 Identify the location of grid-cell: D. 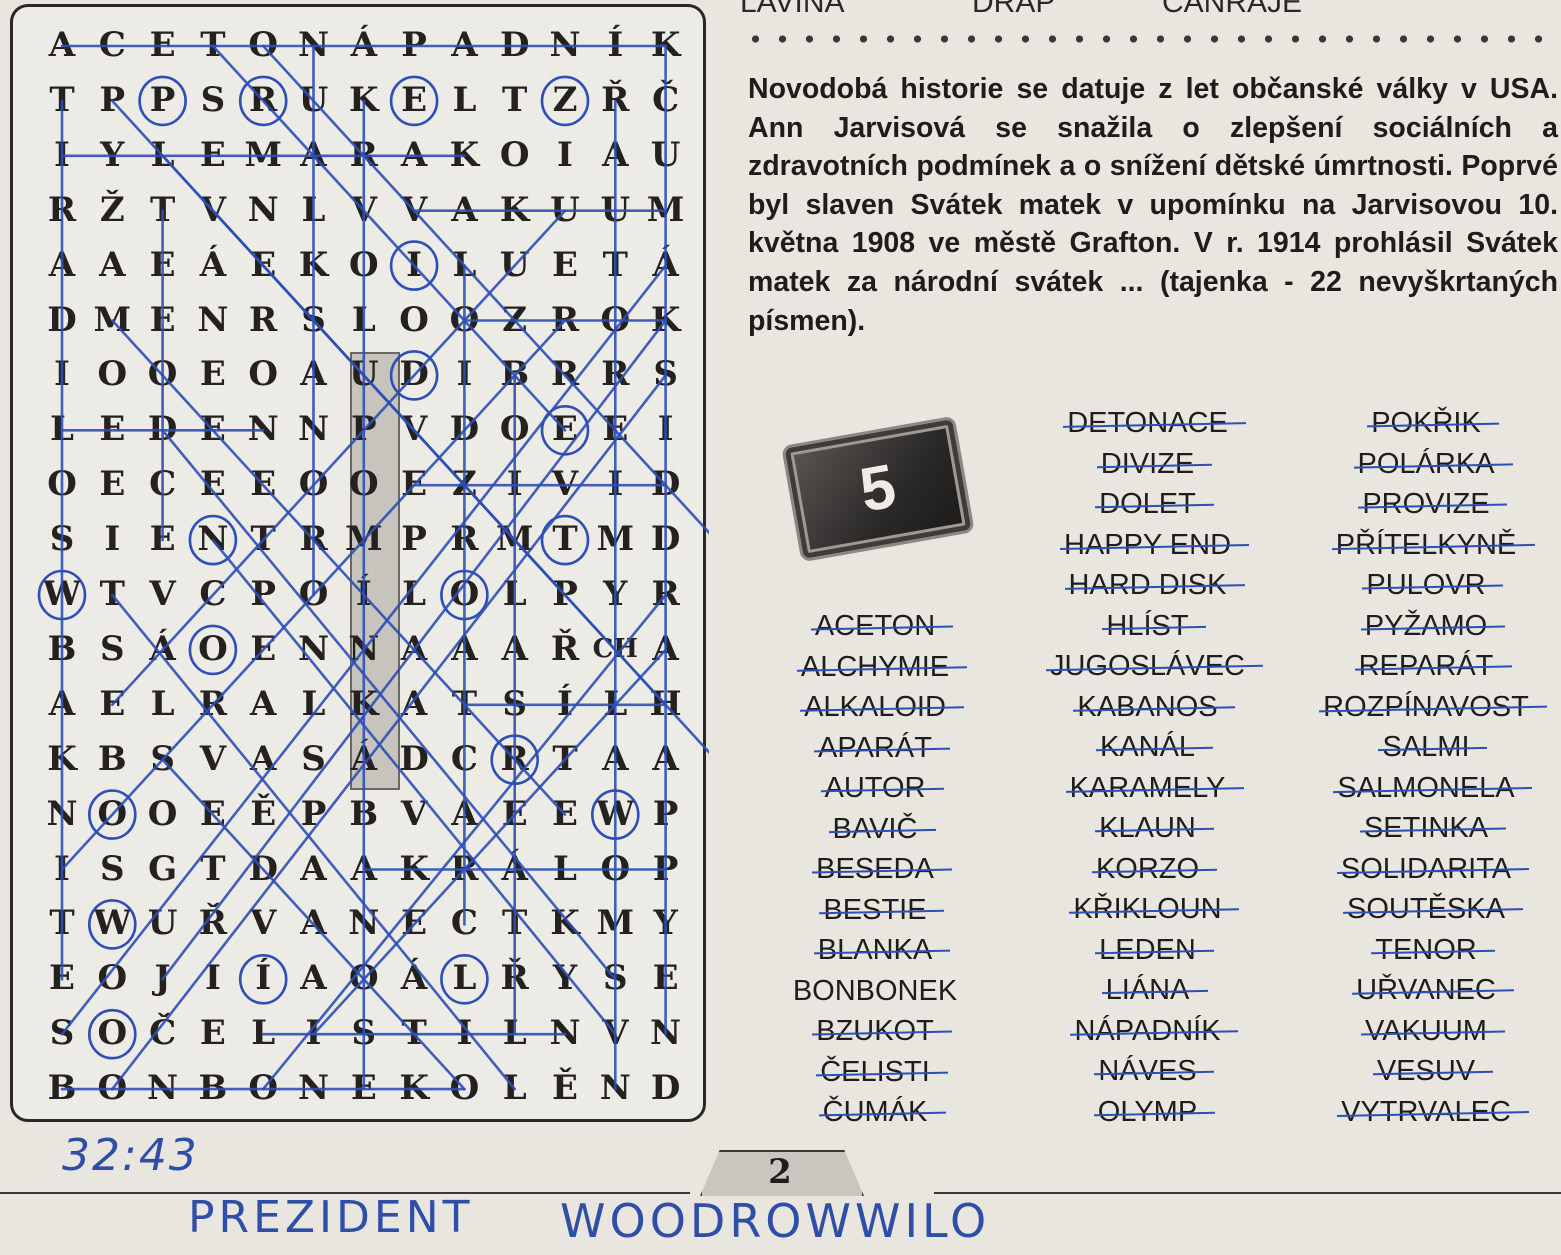
(665, 1088).